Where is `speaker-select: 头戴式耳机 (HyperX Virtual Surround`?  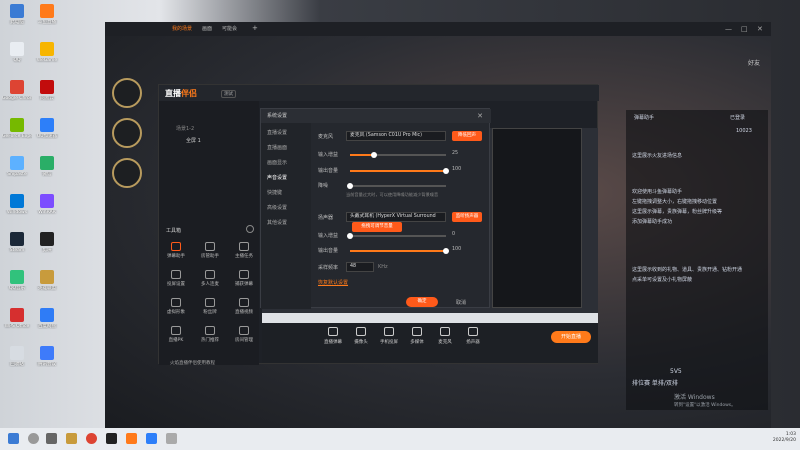
speaker-select: 头戴式耳机 (HyperX Virtual Surround is located at coordinates (396, 217).